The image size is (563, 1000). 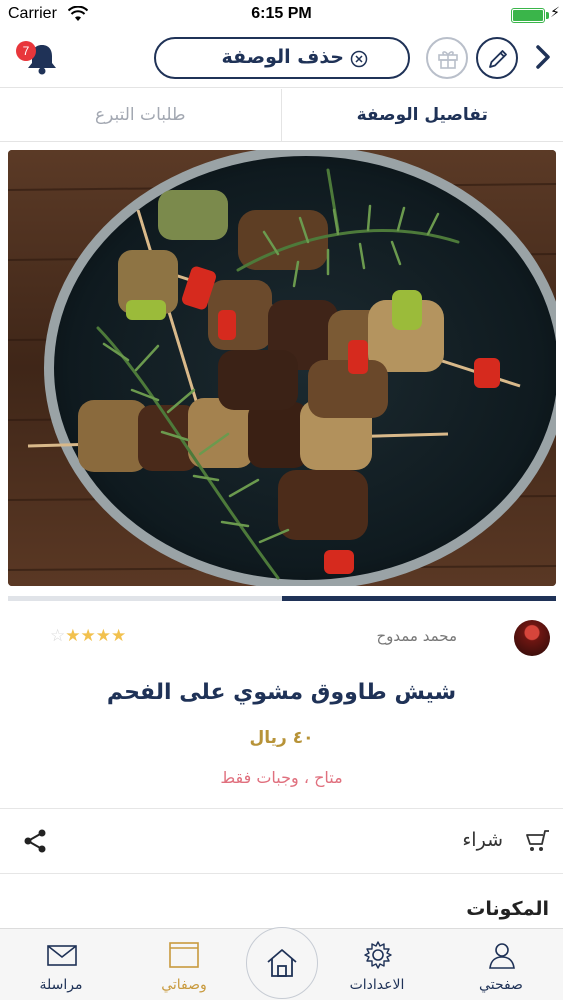 I want to click on charging-icon: ⚡, so click(x=555, y=13).